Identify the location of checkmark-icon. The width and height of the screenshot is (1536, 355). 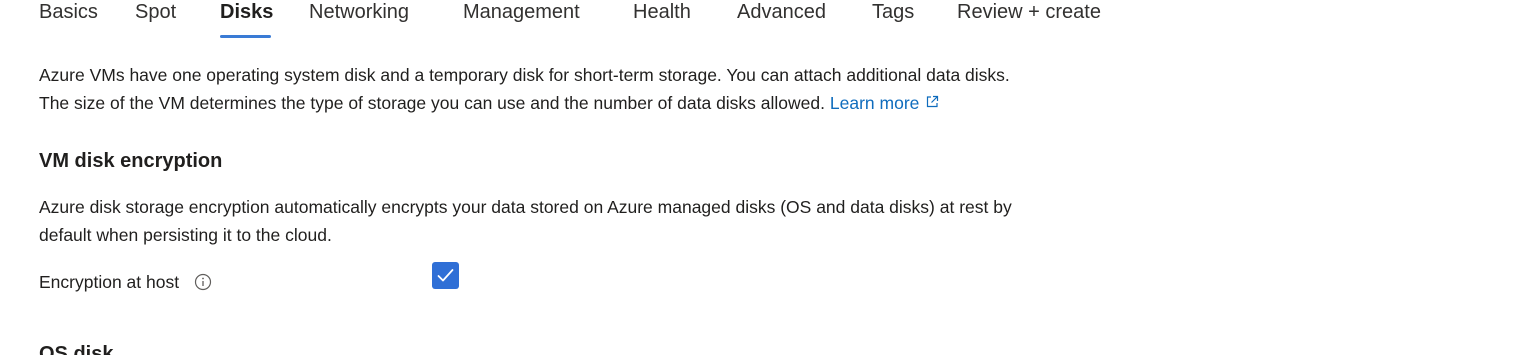
(445, 275).